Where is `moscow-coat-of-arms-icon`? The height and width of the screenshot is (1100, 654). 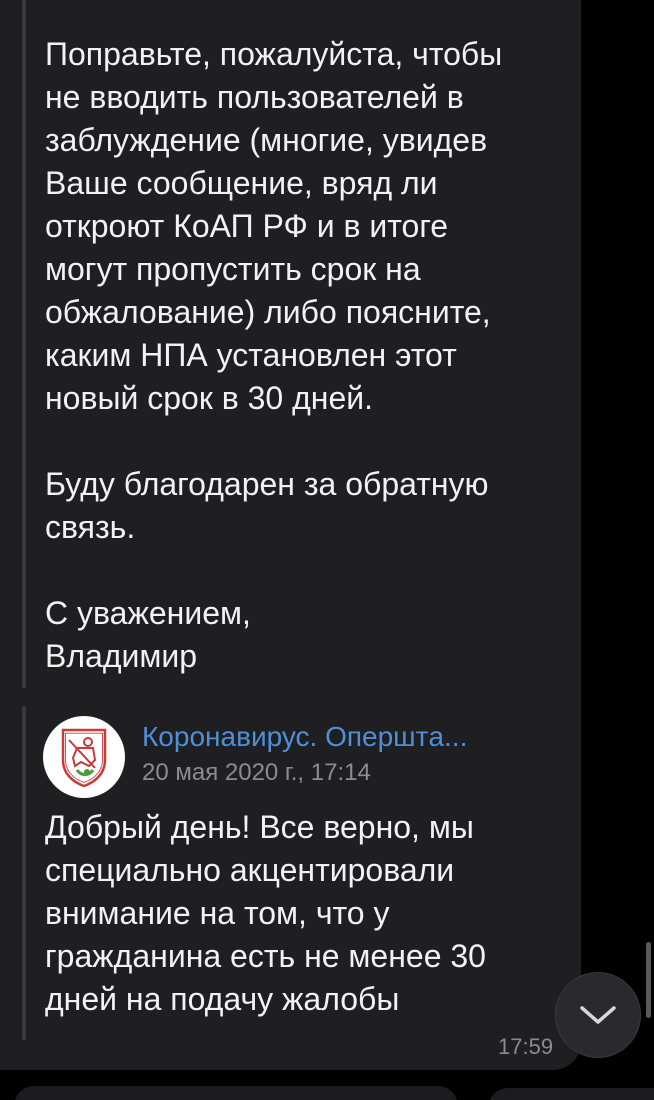
moscow-coat-of-arms-icon is located at coordinates (84, 758).